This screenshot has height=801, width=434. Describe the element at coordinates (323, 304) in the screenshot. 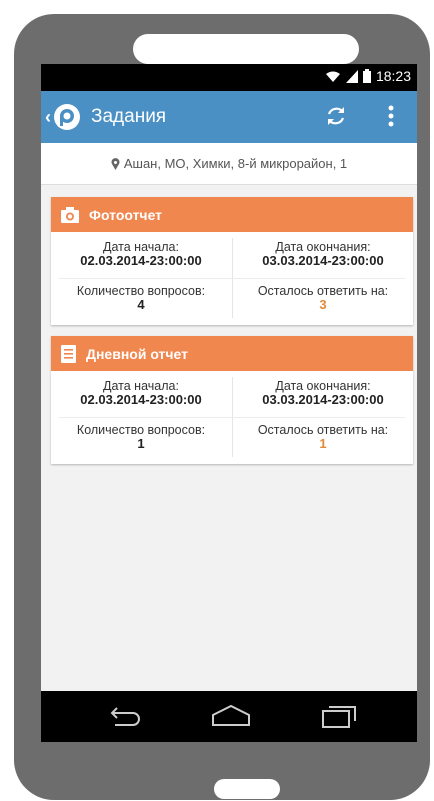

I see `remaining-count-value: 3` at that location.